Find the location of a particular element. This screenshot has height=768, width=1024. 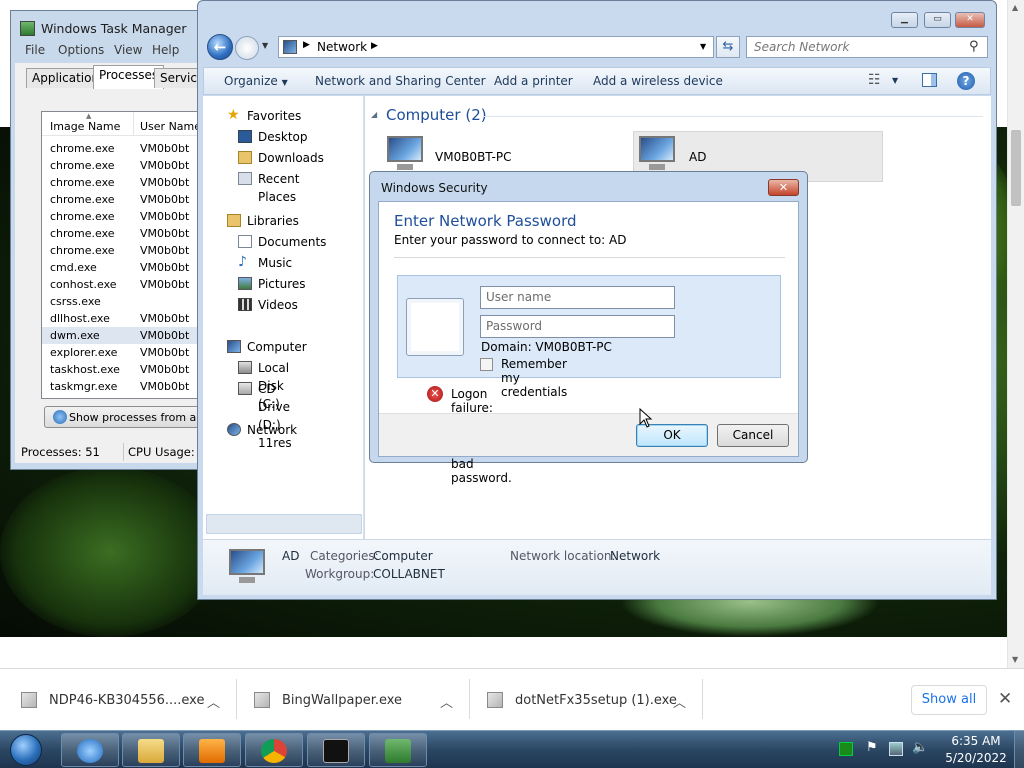

back-button: ← is located at coordinates (220, 47).